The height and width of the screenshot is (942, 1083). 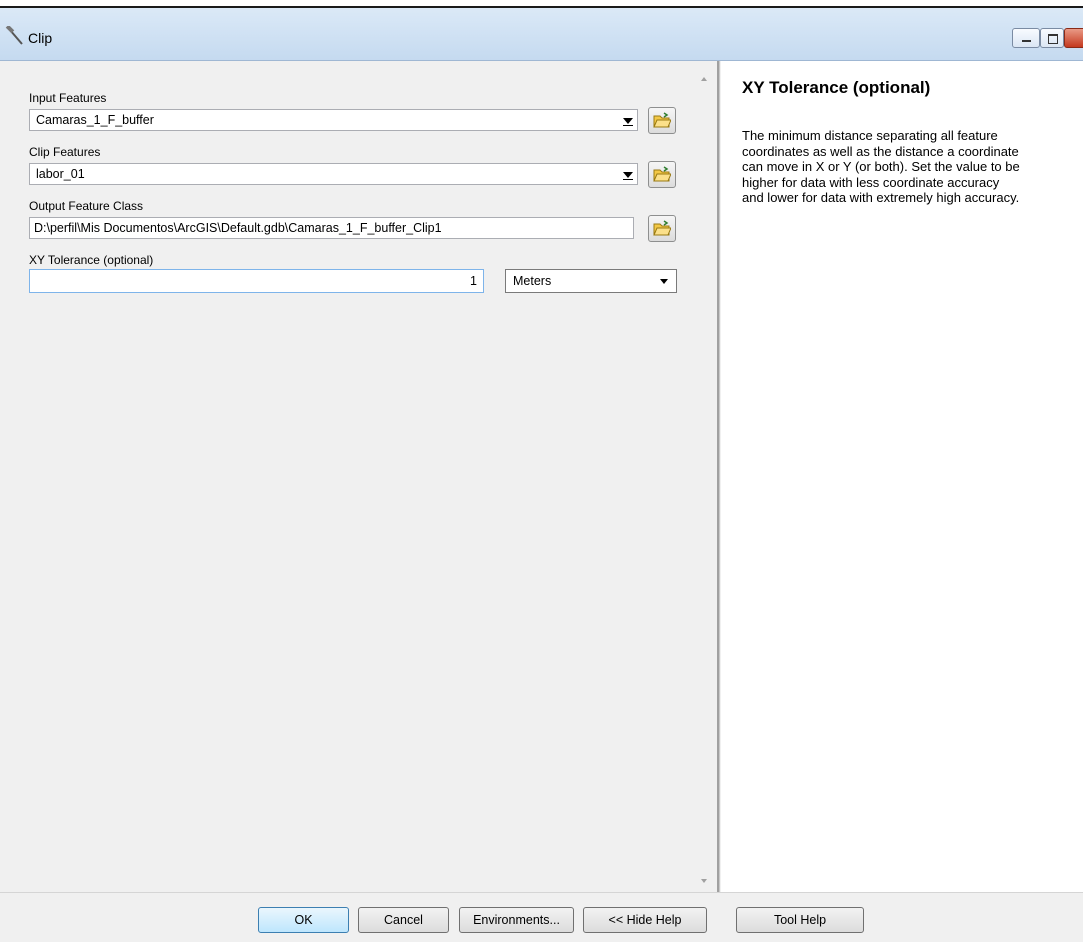 I want to click on input-features-browse-button, so click(x=662, y=120).